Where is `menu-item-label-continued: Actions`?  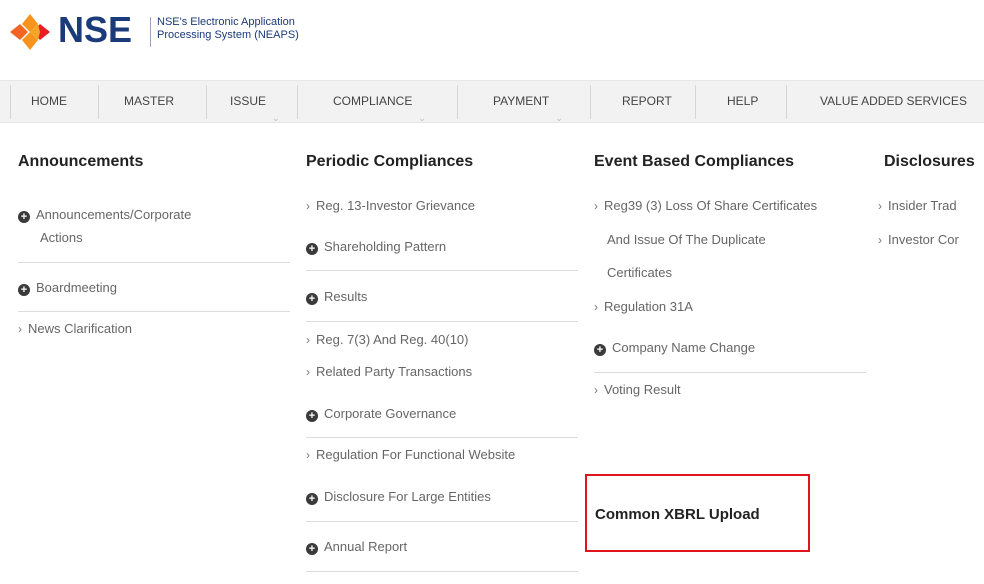
menu-item-label-continued: Actions is located at coordinates (61, 238).